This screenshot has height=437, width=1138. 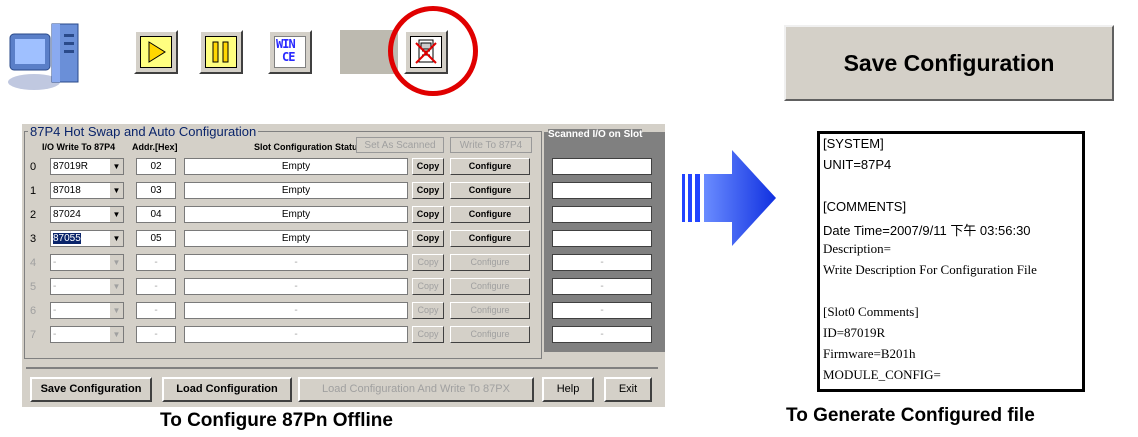 I want to click on save-configuration-button: Save Configuration, so click(x=91, y=389).